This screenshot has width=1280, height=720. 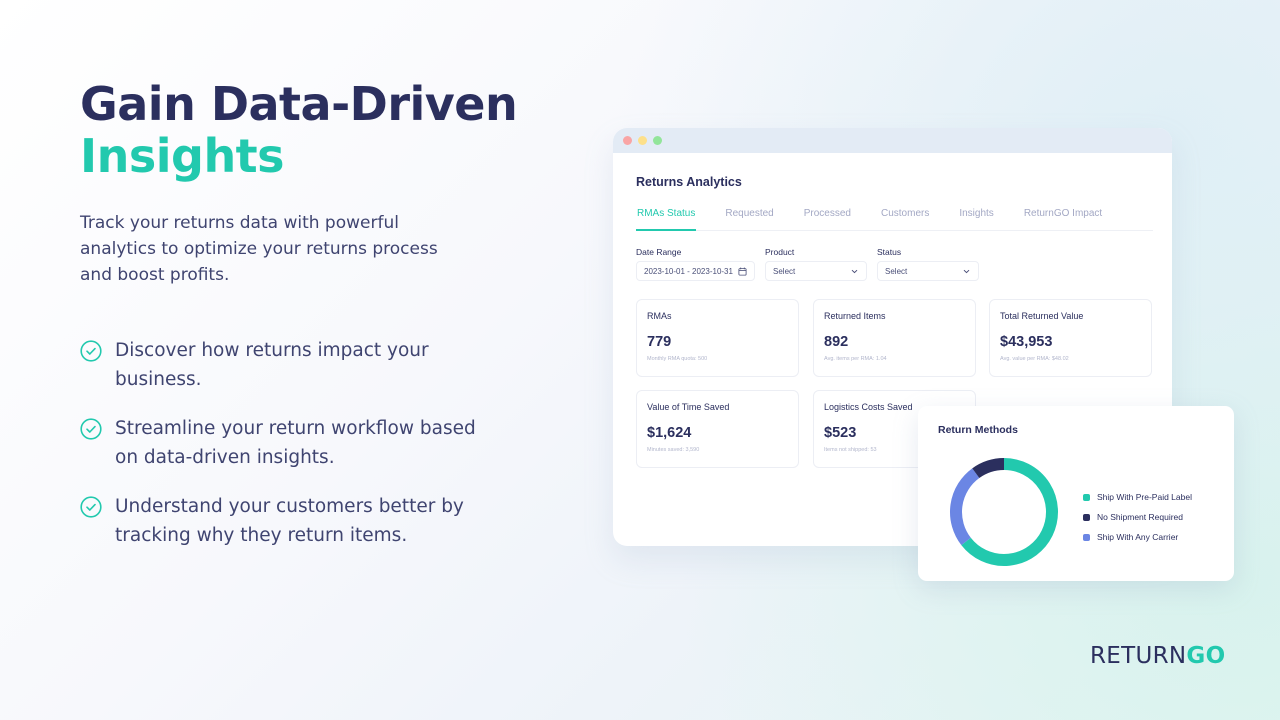 What do you see at coordinates (889, 252) in the screenshot?
I see `status-label: Status` at bounding box center [889, 252].